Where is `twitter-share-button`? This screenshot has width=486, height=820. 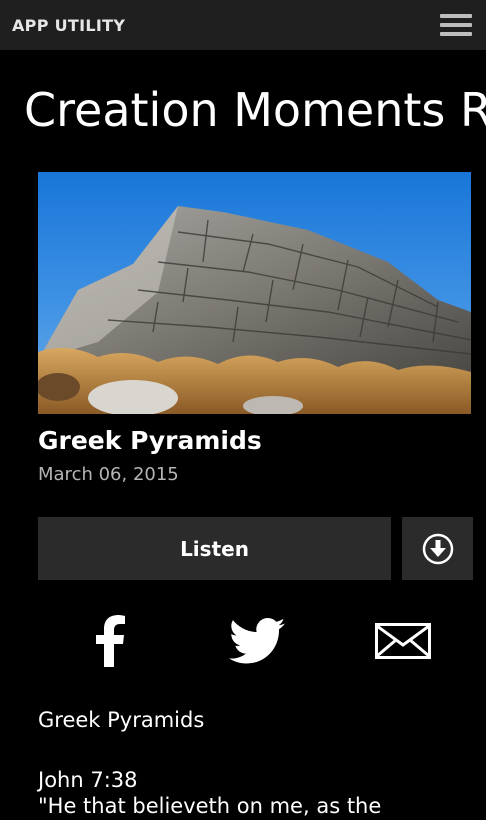
twitter-share-button is located at coordinates (257, 641).